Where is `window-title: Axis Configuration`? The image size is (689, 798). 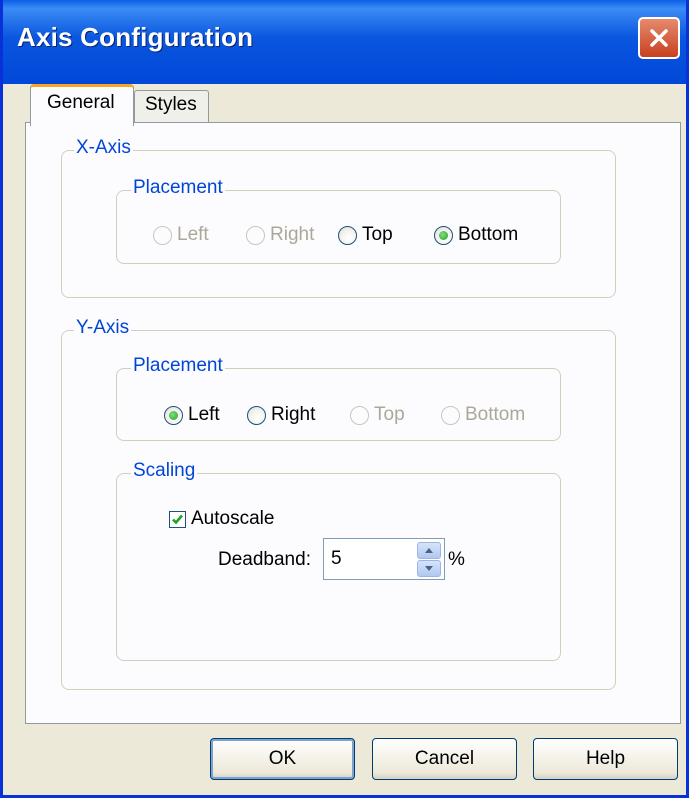
window-title: Axis Configuration is located at coordinates (135, 37).